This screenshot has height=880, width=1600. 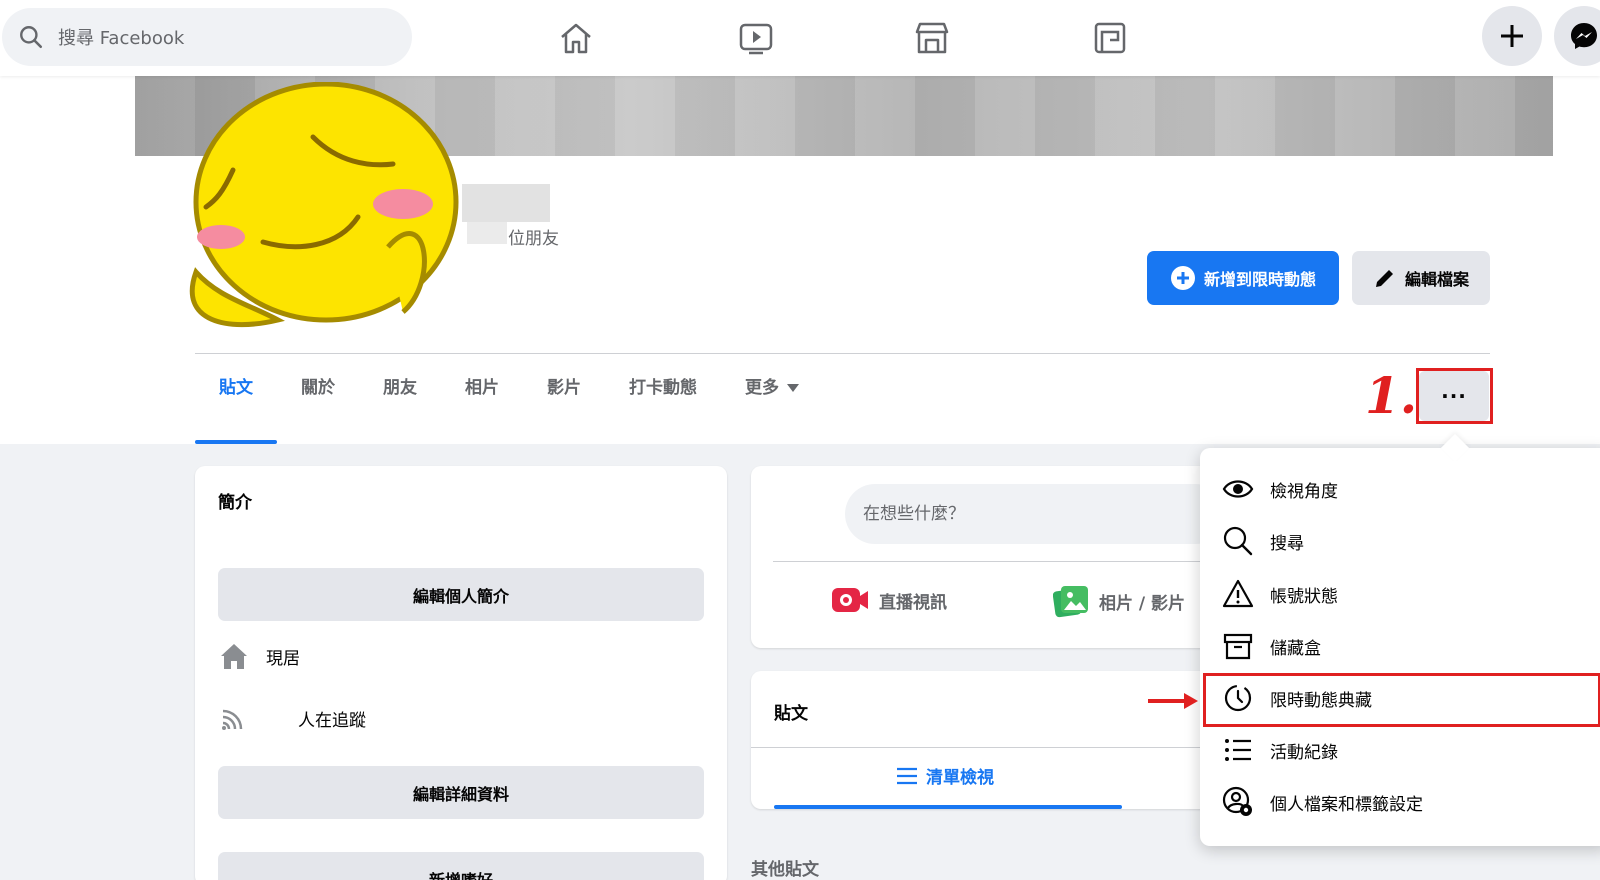 What do you see at coordinates (1304, 491) in the screenshot?
I see `menu-item-label: 檢視角度` at bounding box center [1304, 491].